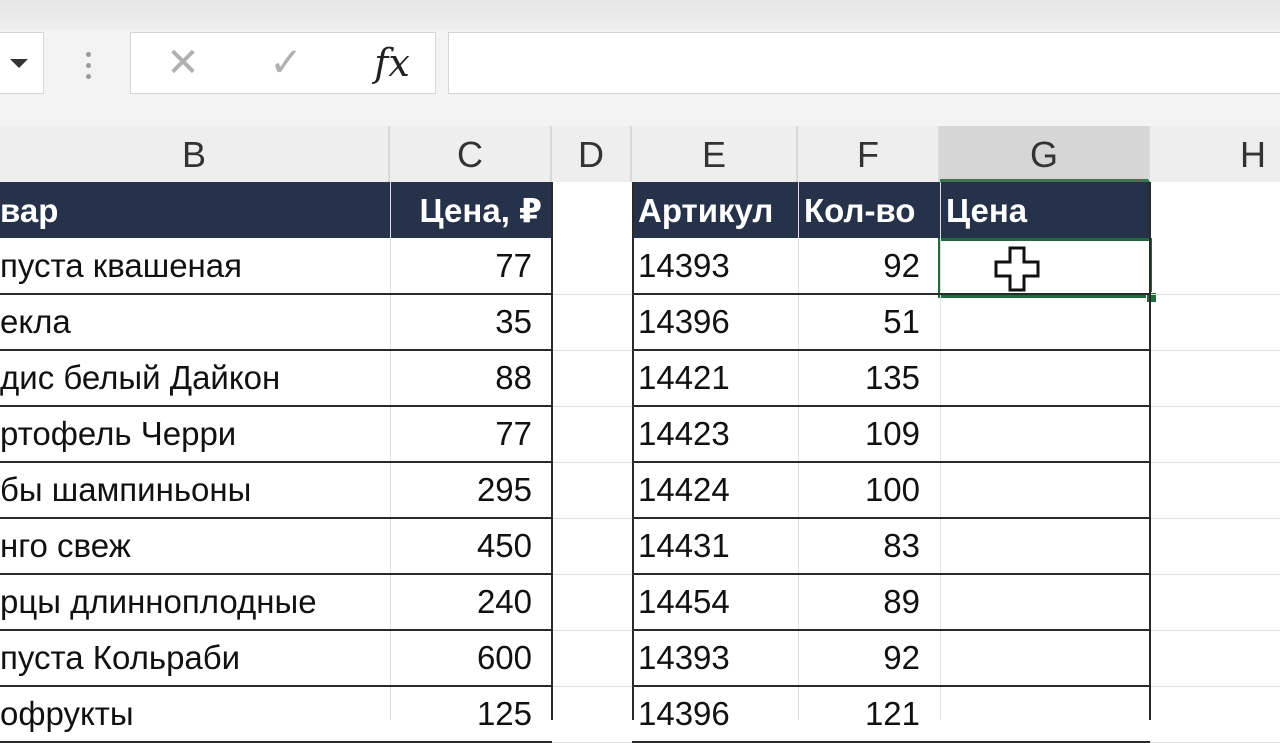 The width and height of the screenshot is (1280, 743). I want to click on name-box, so click(22, 63).